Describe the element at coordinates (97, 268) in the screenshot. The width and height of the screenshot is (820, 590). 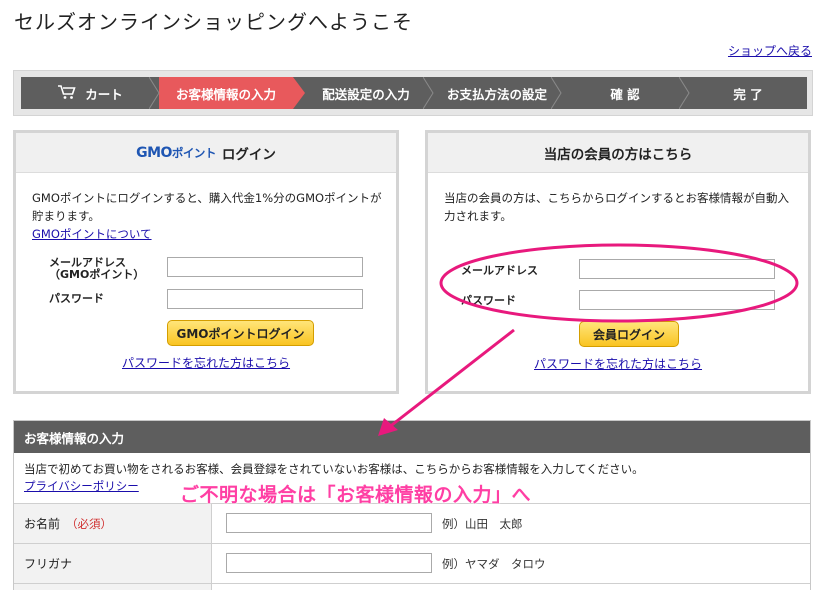
I see `gmo-email-label: メールアドレス（GMOポイント）` at that location.